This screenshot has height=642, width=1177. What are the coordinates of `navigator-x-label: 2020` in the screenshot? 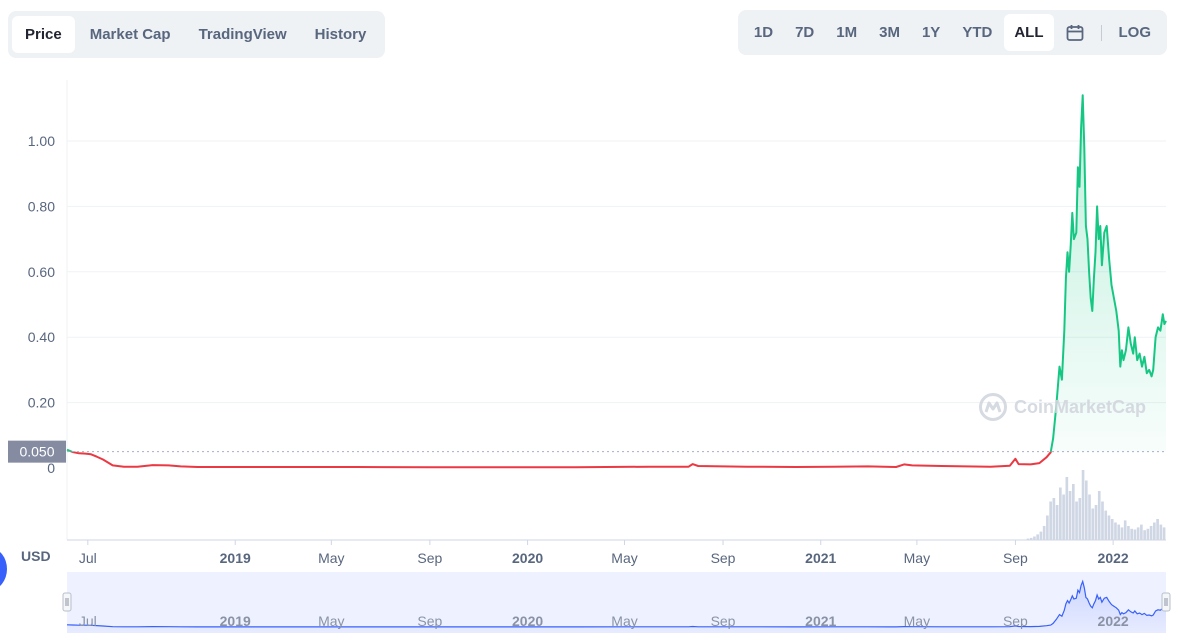 It's located at (527, 621).